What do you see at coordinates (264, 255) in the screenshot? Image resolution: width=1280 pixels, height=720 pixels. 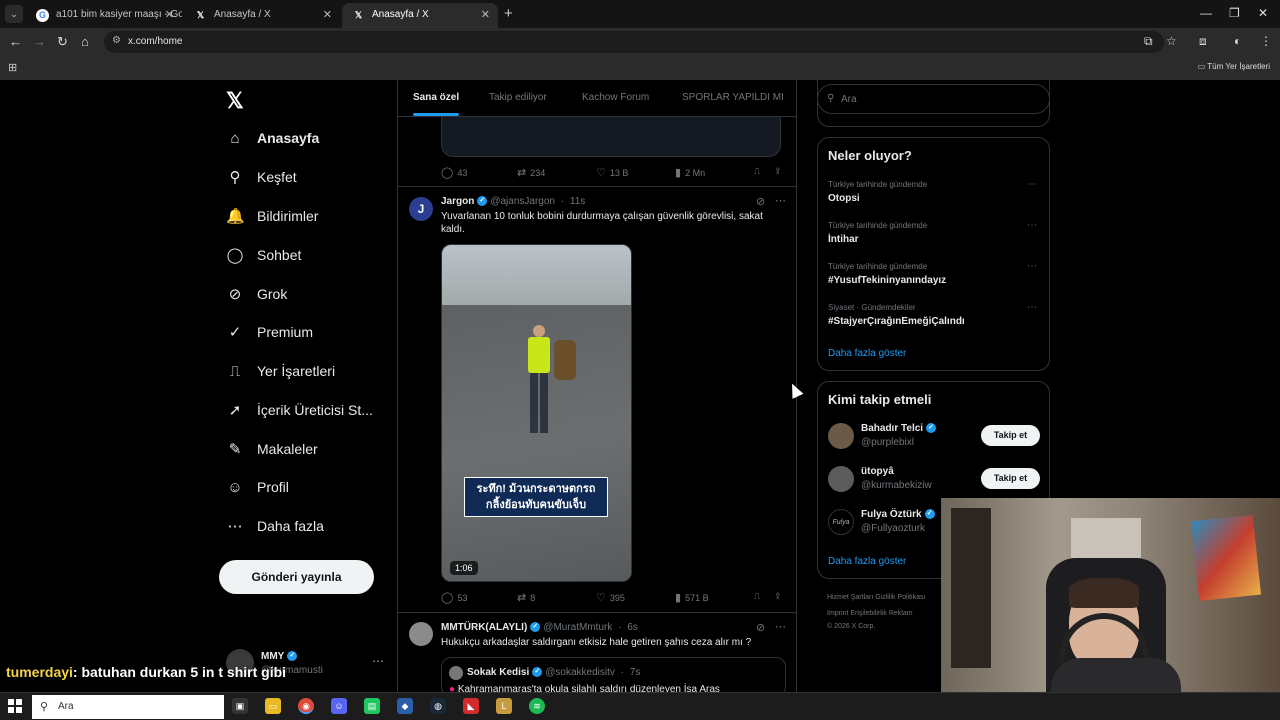 I see `nav-item-chat: ◯ Sohbet` at bounding box center [264, 255].